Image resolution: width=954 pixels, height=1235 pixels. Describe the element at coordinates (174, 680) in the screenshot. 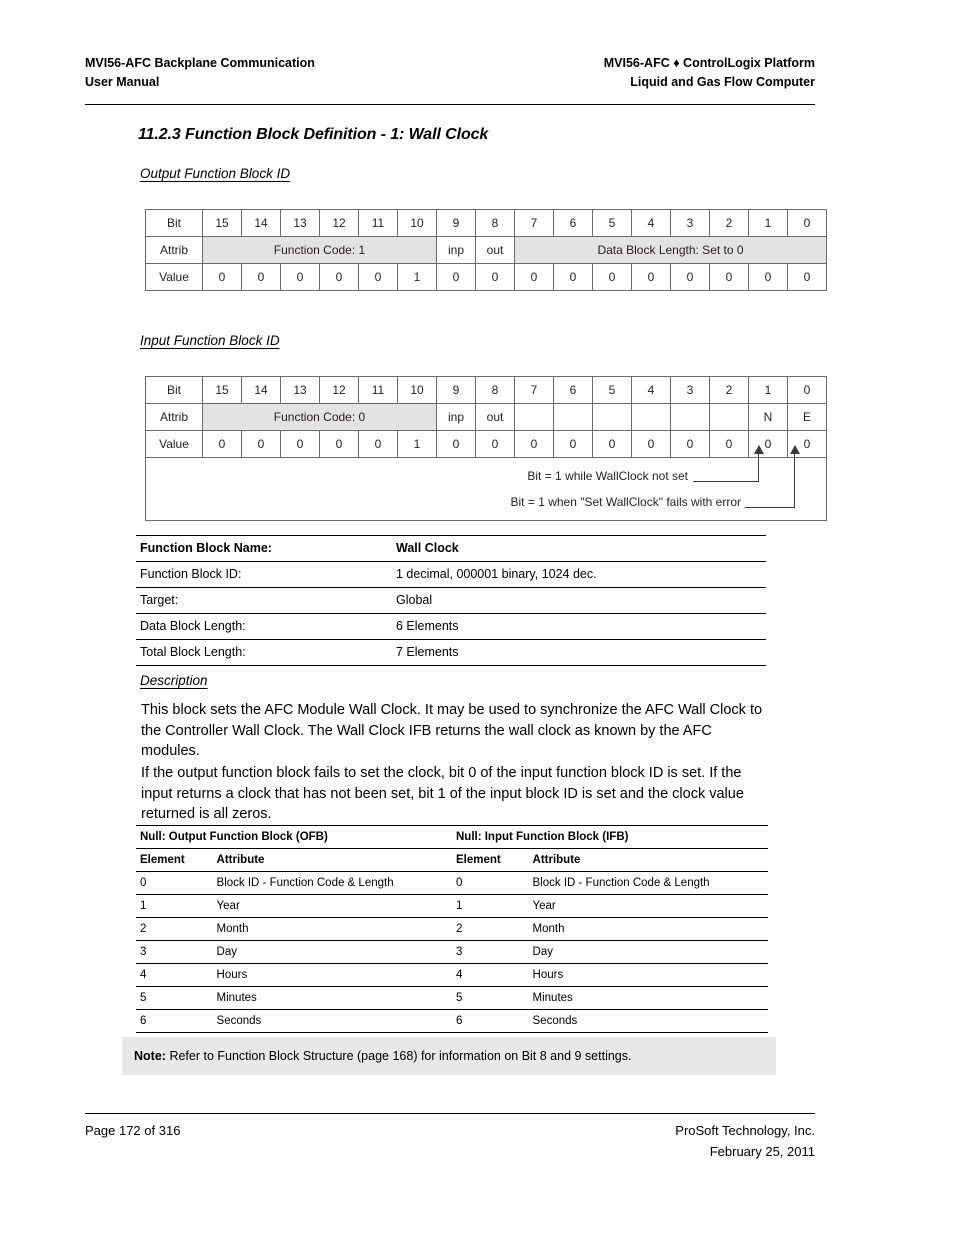

I see `description-label: Description` at that location.